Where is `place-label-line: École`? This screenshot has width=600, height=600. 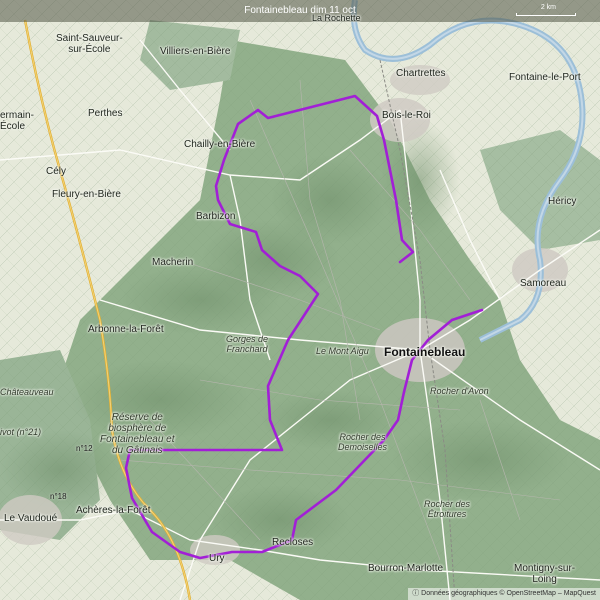 place-label-line: École is located at coordinates (13, 126).